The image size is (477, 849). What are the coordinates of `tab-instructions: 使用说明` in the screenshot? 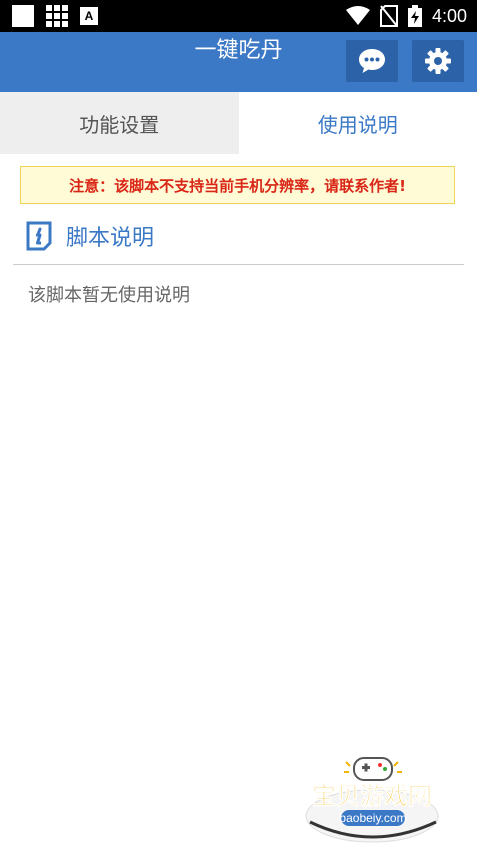 It's located at (357, 123).